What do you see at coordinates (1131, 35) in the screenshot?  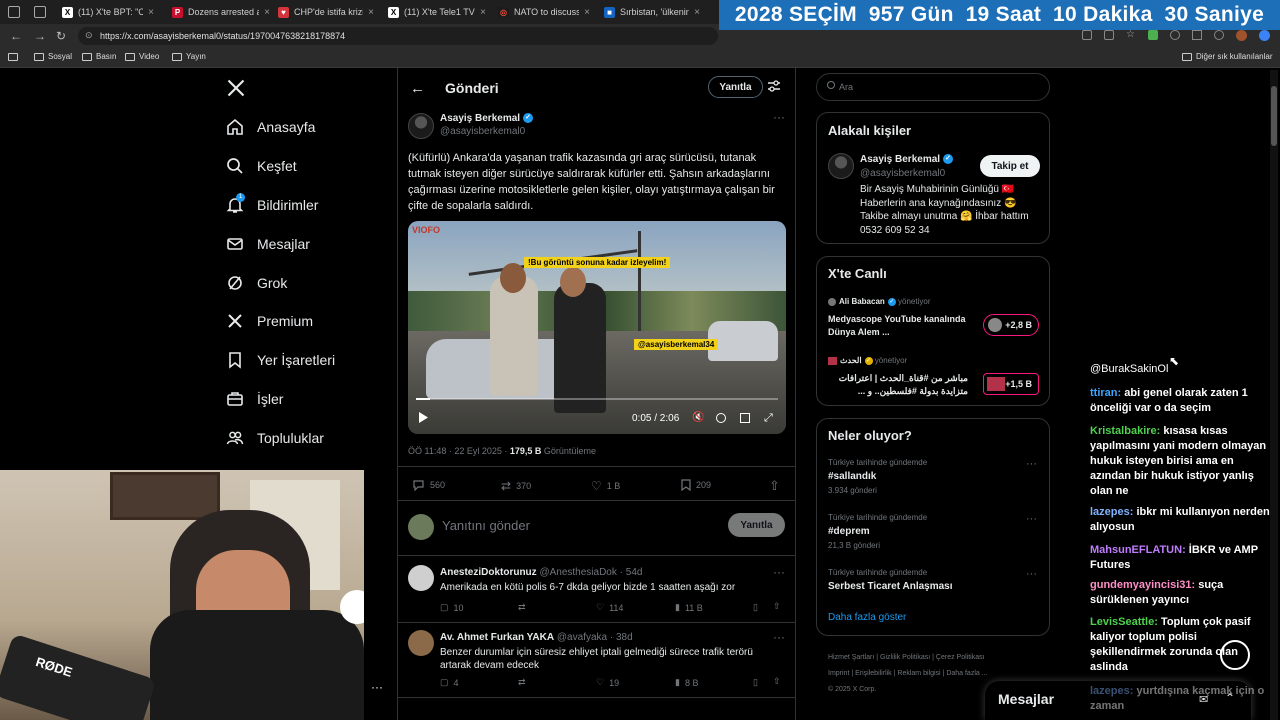 I see `favorite-star-icon: ☆` at bounding box center [1131, 35].